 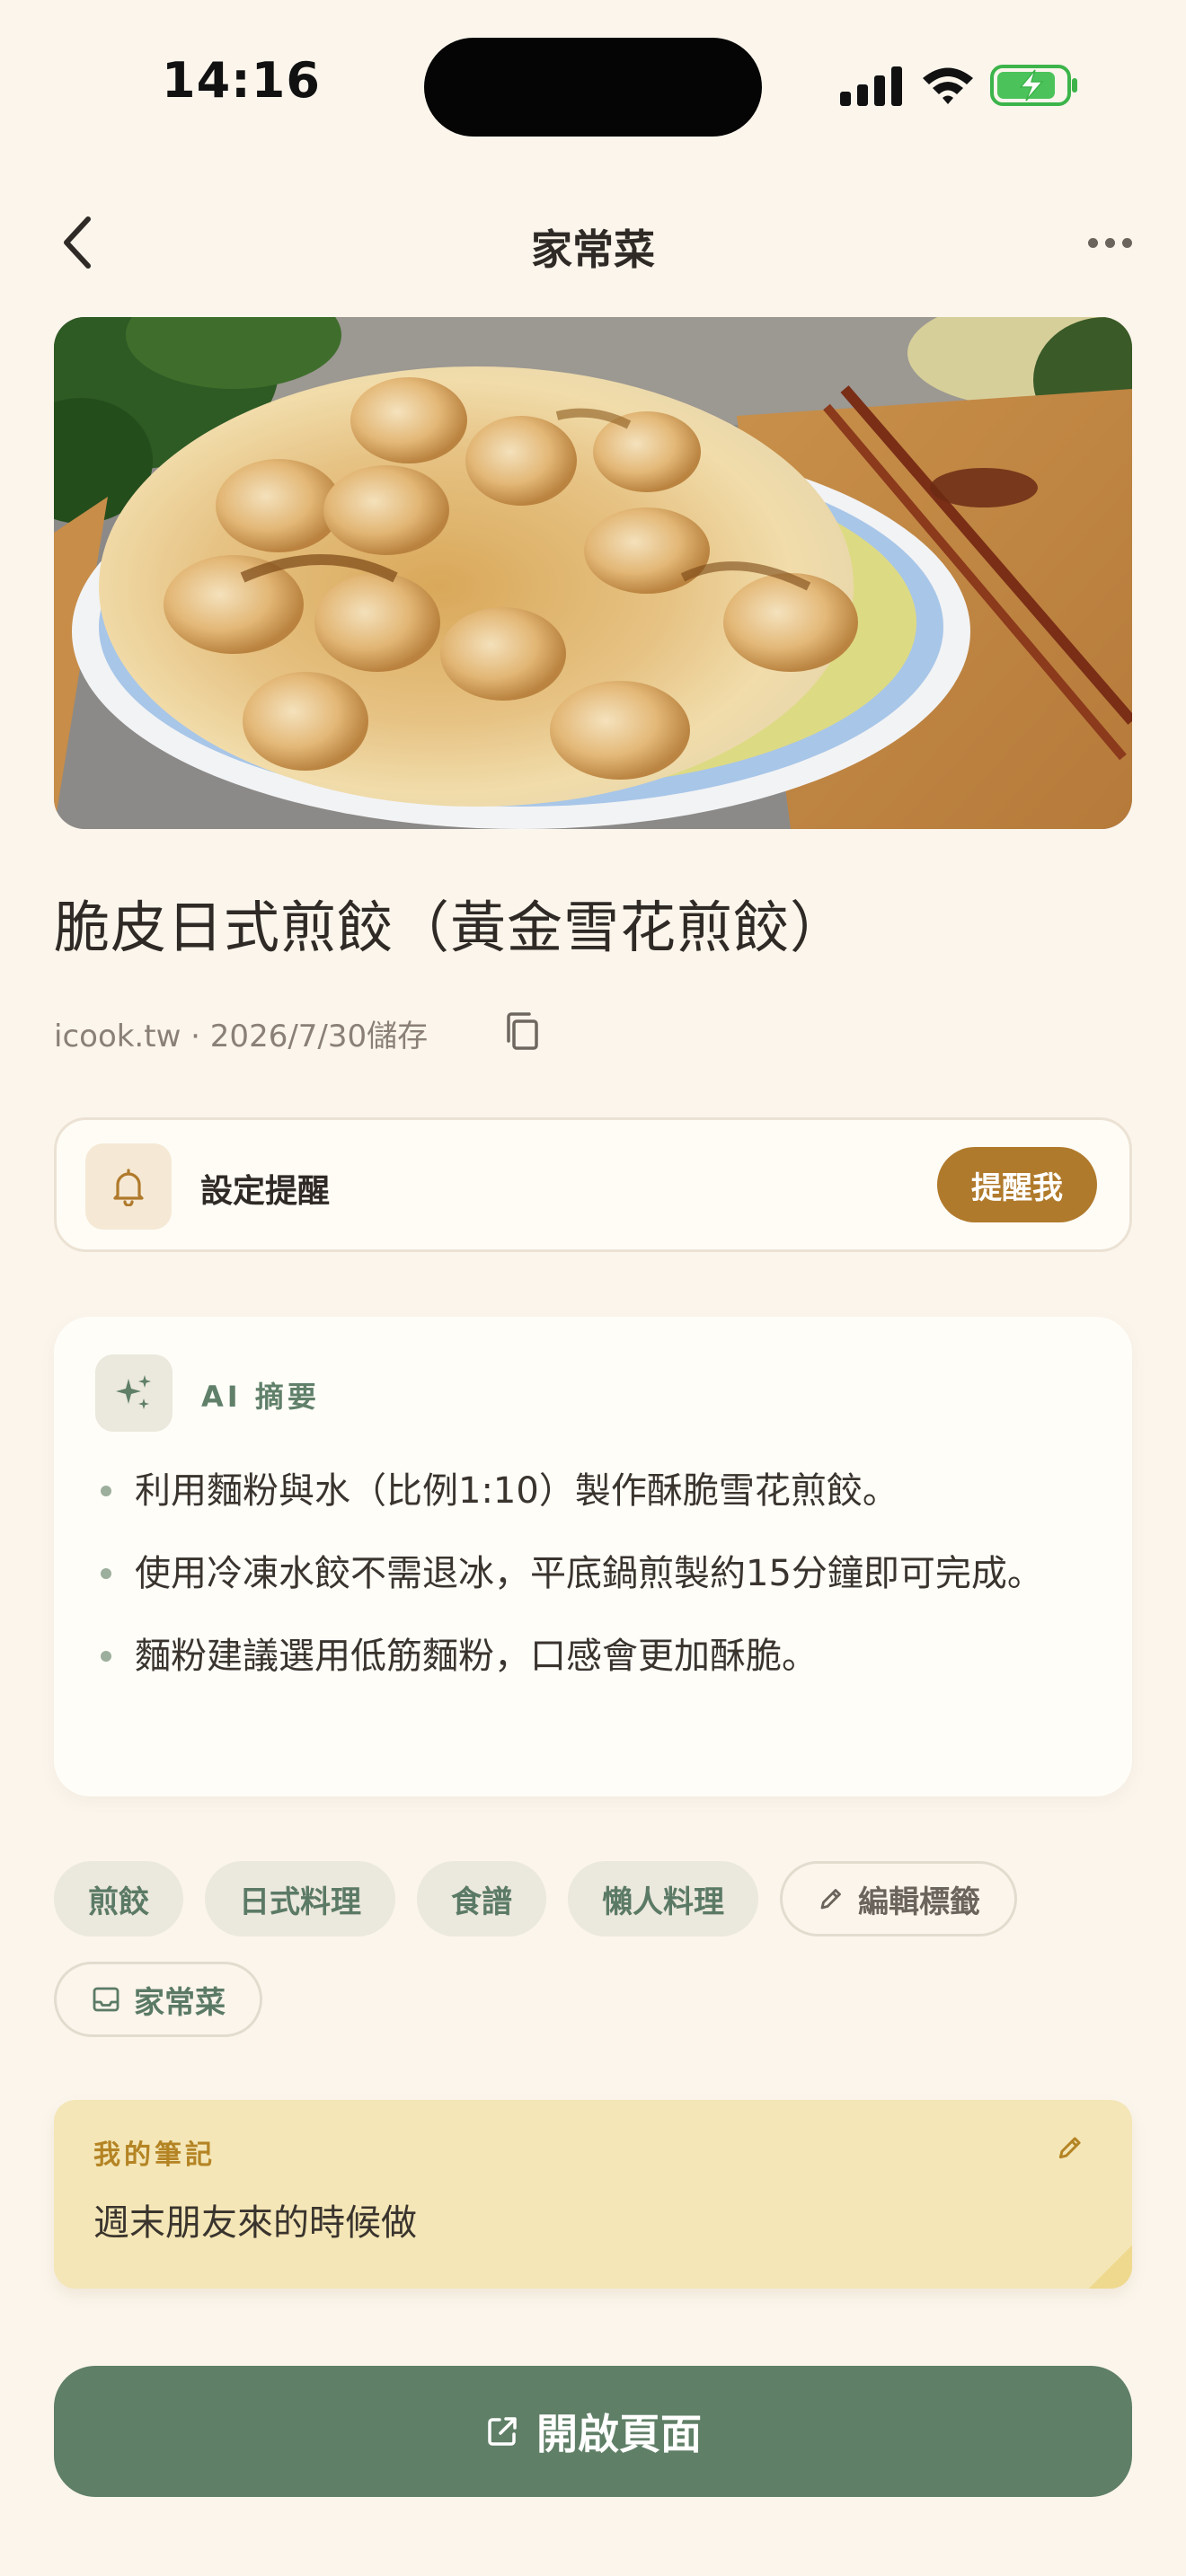 I want to click on reminder-icon-box, so click(x=128, y=1186).